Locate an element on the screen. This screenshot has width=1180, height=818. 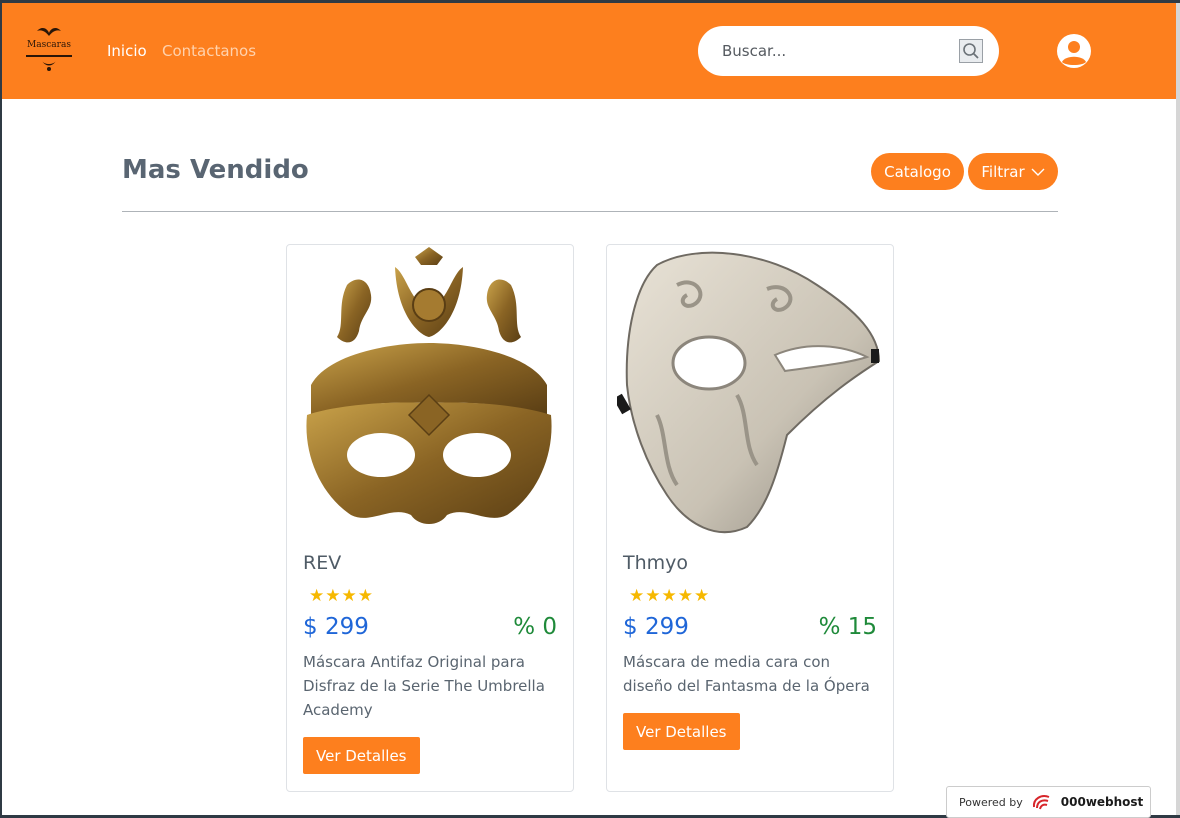
product-image-thmyo is located at coordinates (748, 392).